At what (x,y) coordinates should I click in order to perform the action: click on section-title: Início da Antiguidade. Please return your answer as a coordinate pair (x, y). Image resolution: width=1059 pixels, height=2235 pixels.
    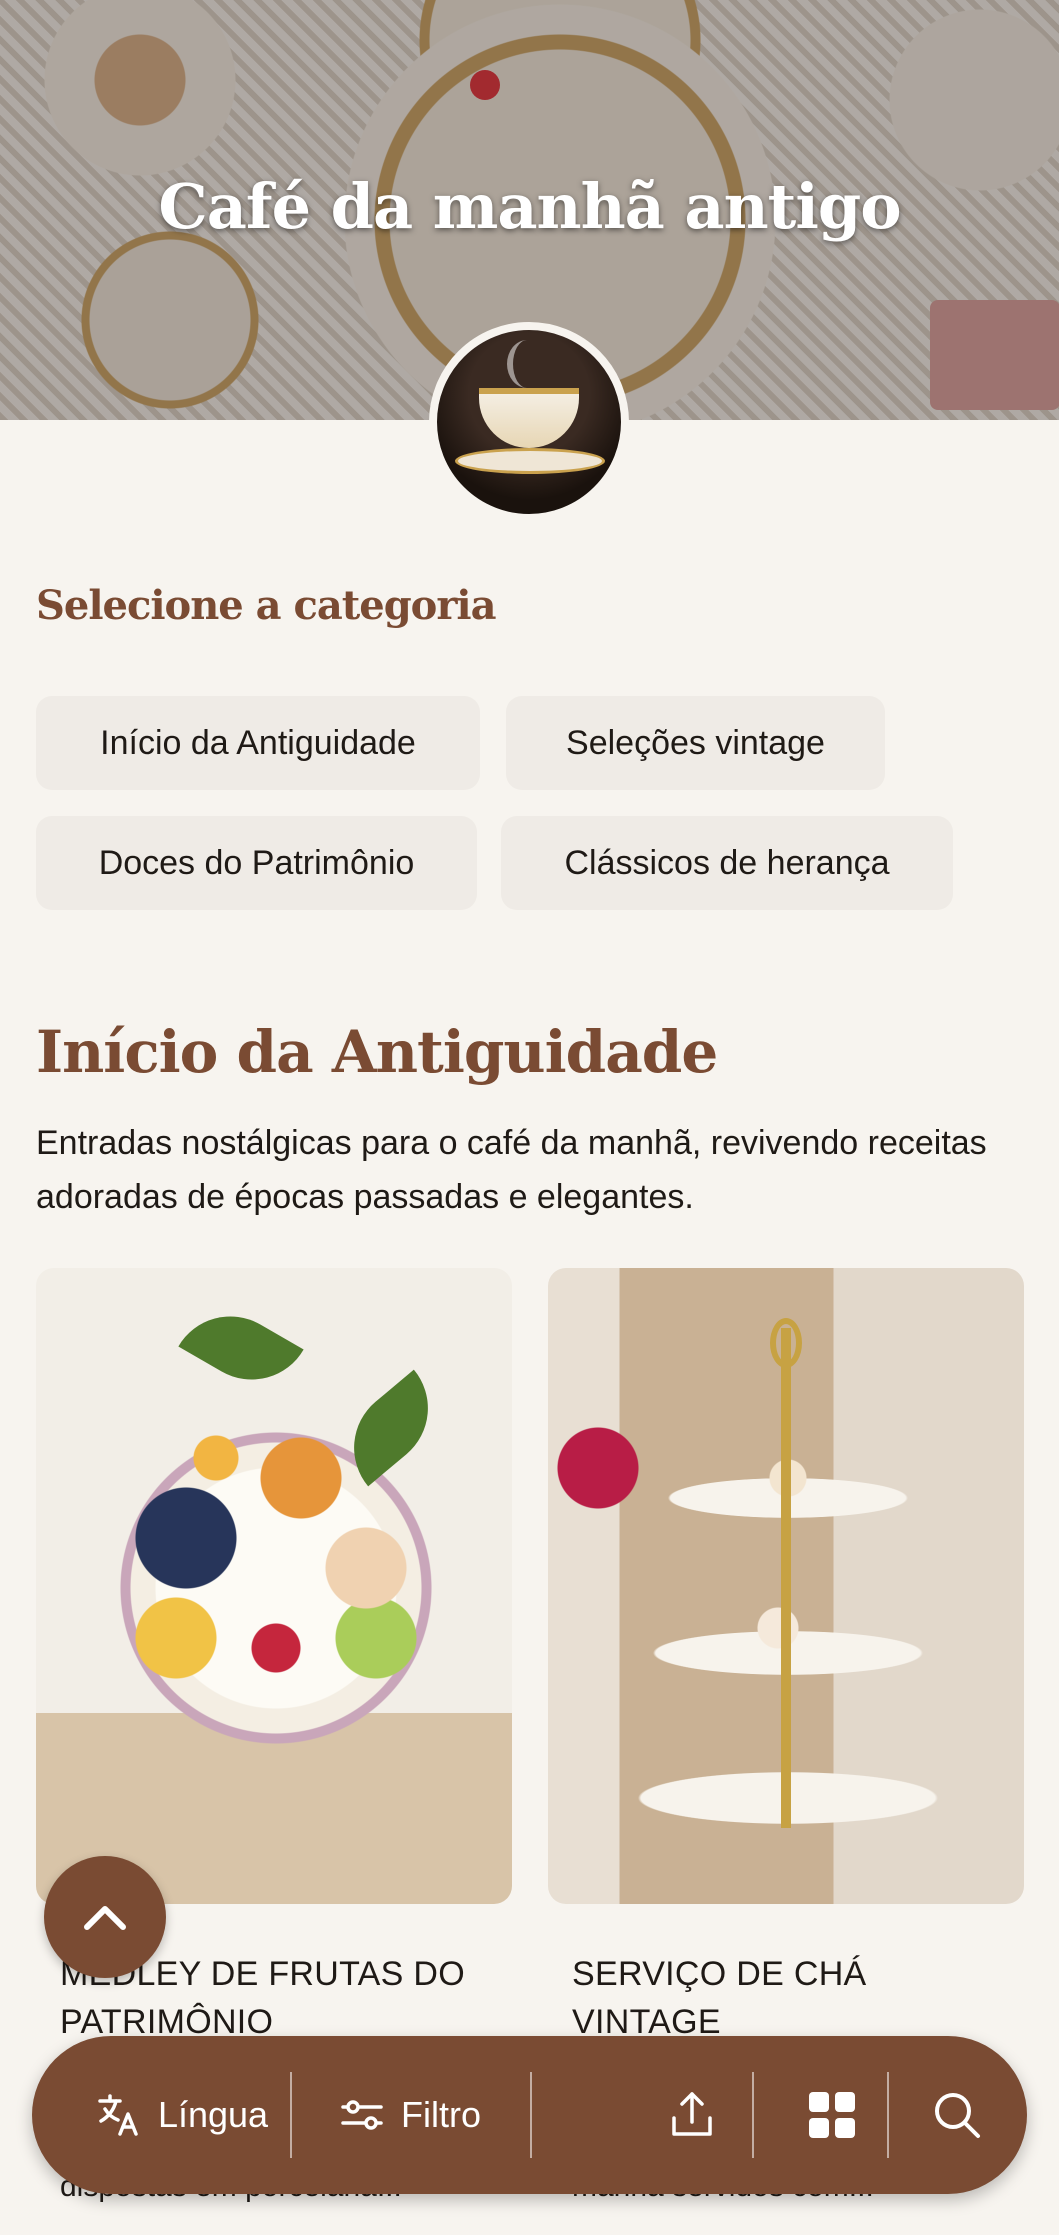
    Looking at the image, I should click on (377, 1052).